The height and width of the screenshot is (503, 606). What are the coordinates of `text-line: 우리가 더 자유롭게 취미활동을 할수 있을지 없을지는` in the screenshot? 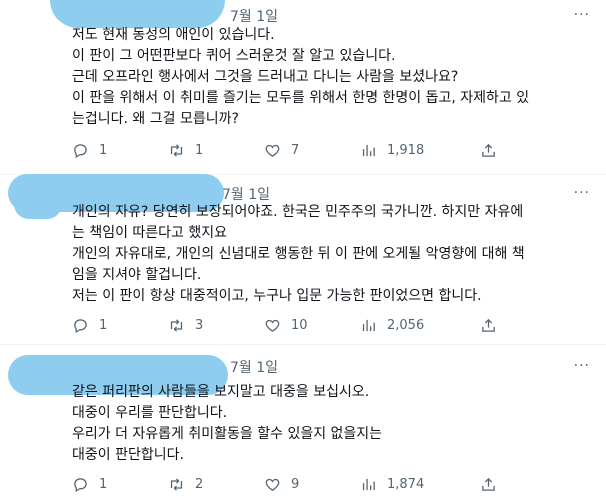 It's located at (227, 434).